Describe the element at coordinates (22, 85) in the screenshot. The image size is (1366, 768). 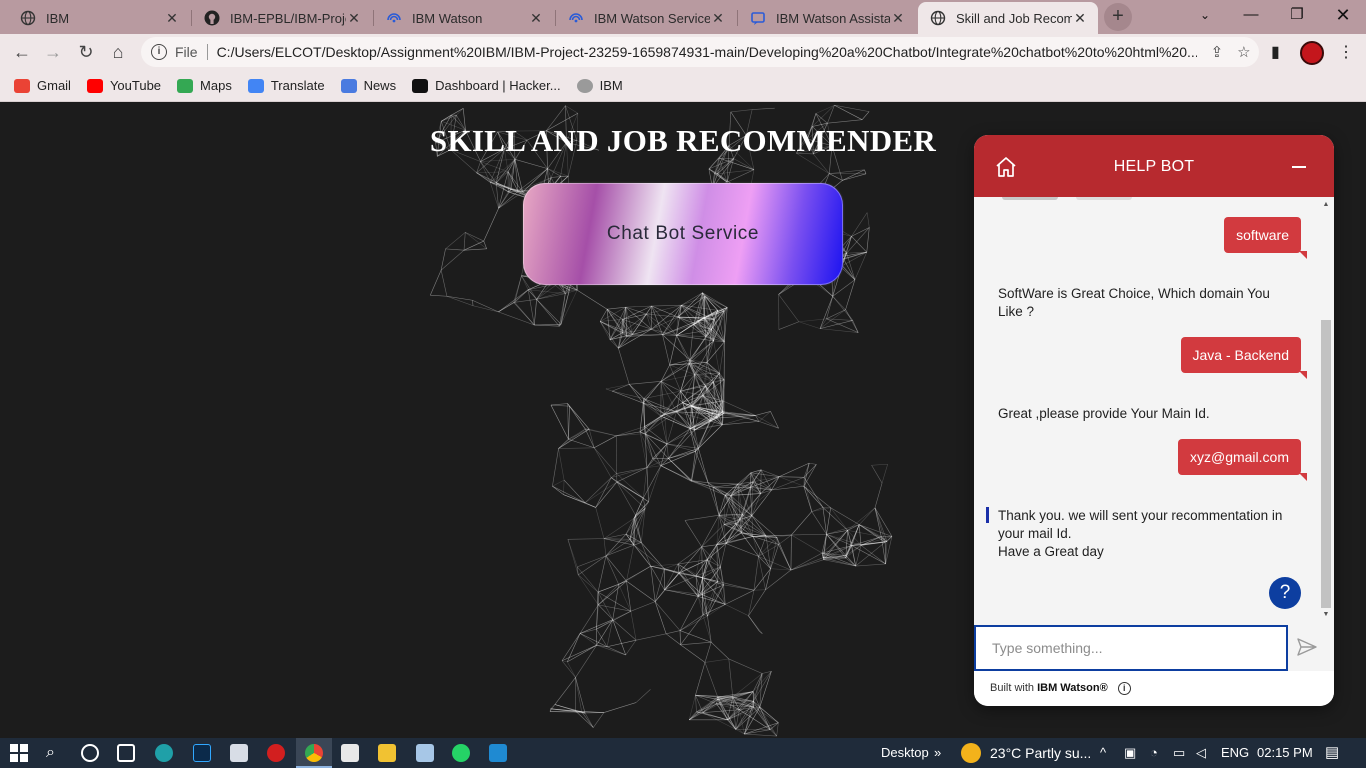
I see `gmail-icon` at that location.